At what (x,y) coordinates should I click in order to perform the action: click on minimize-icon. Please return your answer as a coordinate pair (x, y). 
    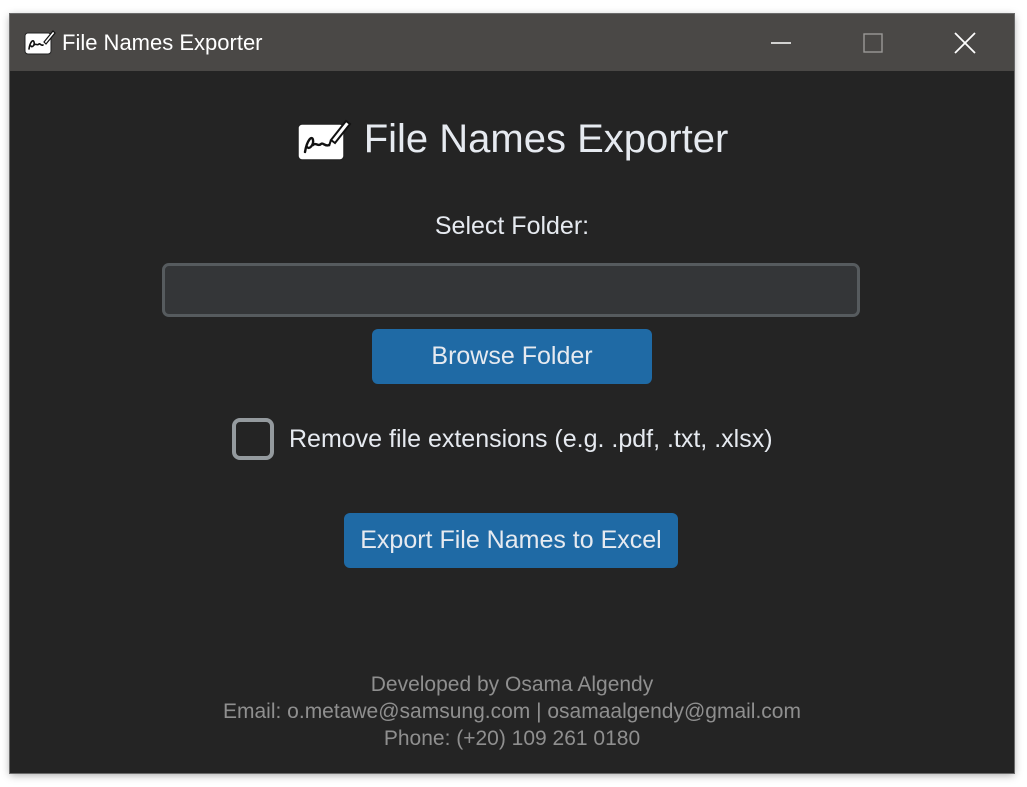
    Looking at the image, I should click on (781, 42).